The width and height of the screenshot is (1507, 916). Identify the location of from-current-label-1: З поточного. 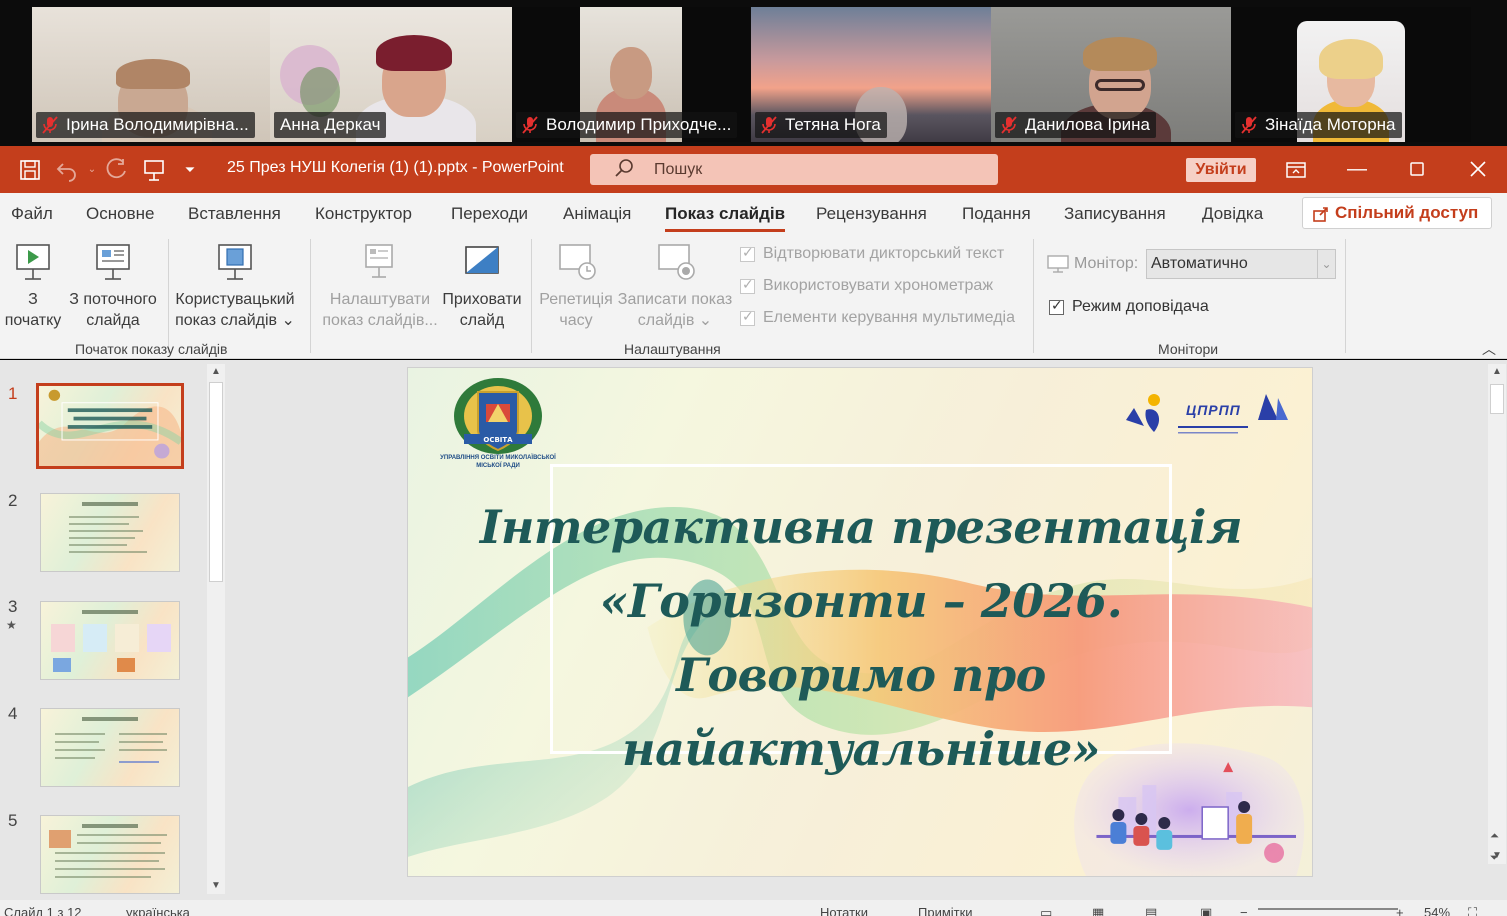
(113, 299).